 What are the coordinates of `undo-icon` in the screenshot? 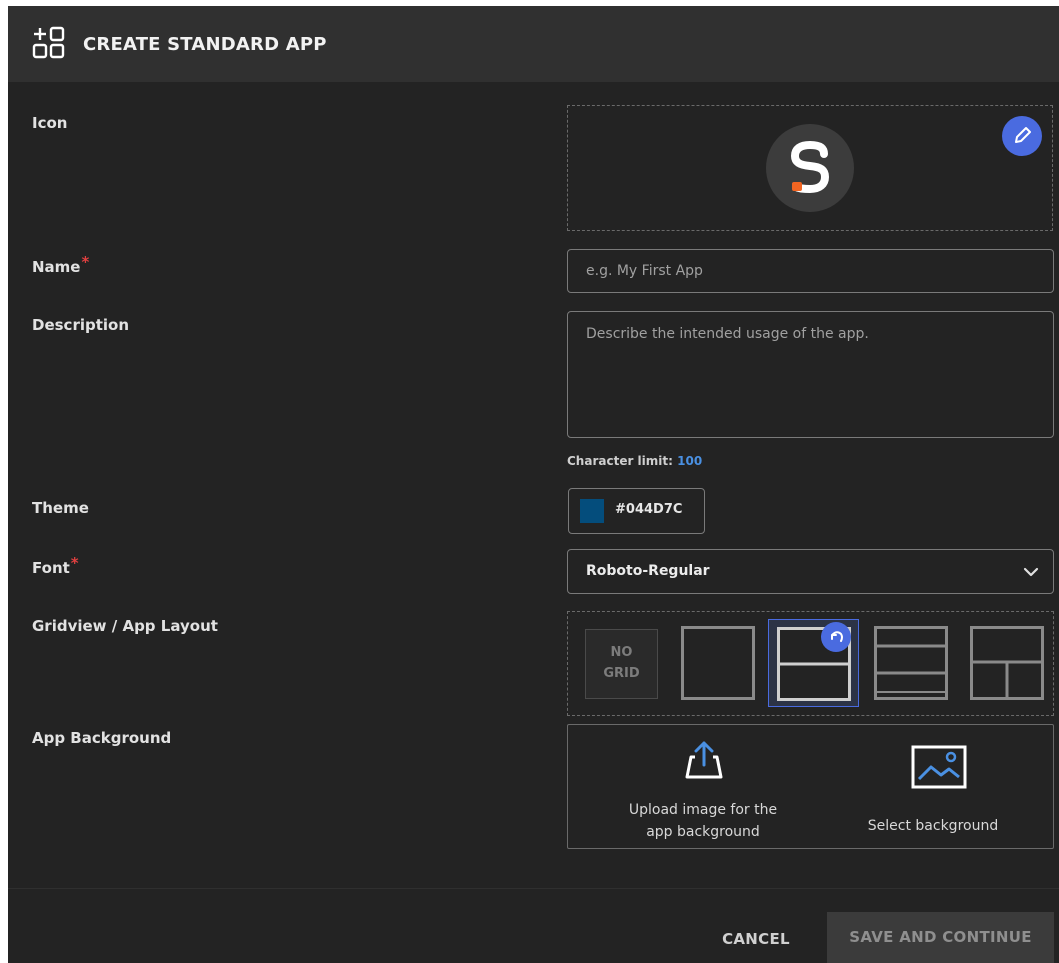 It's located at (837, 636).